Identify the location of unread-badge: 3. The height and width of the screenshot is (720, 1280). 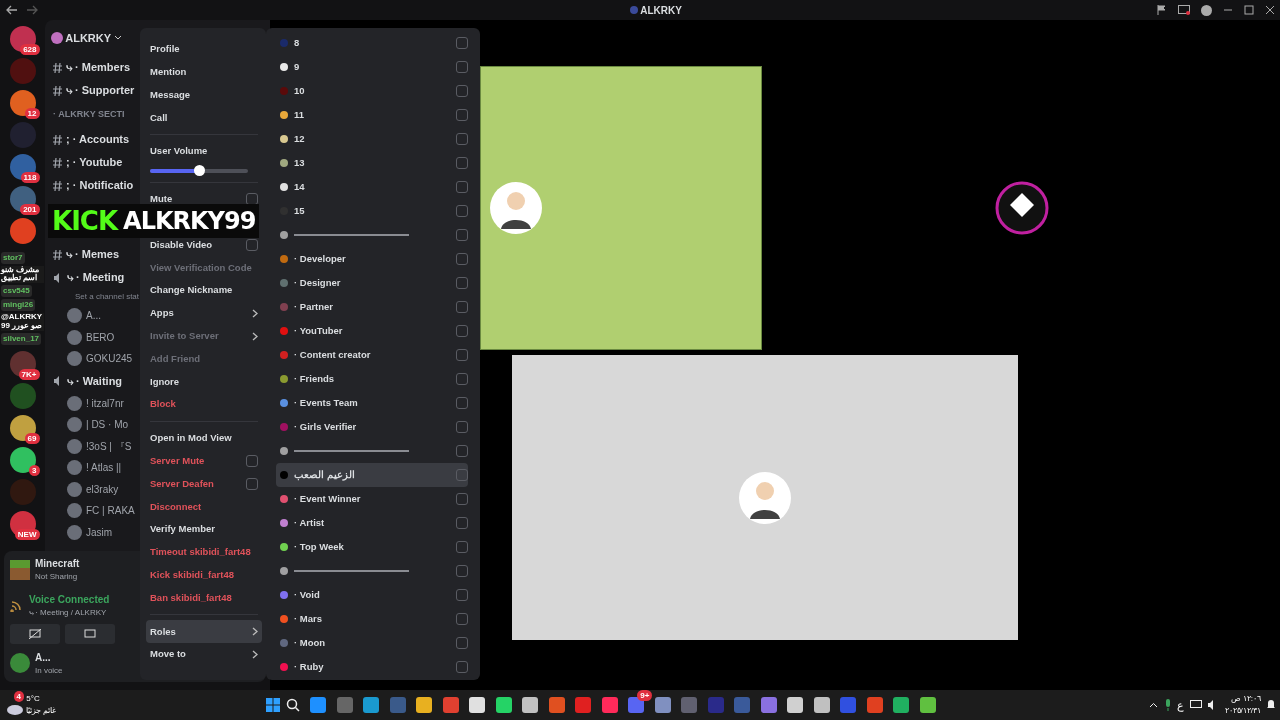
(34, 470).